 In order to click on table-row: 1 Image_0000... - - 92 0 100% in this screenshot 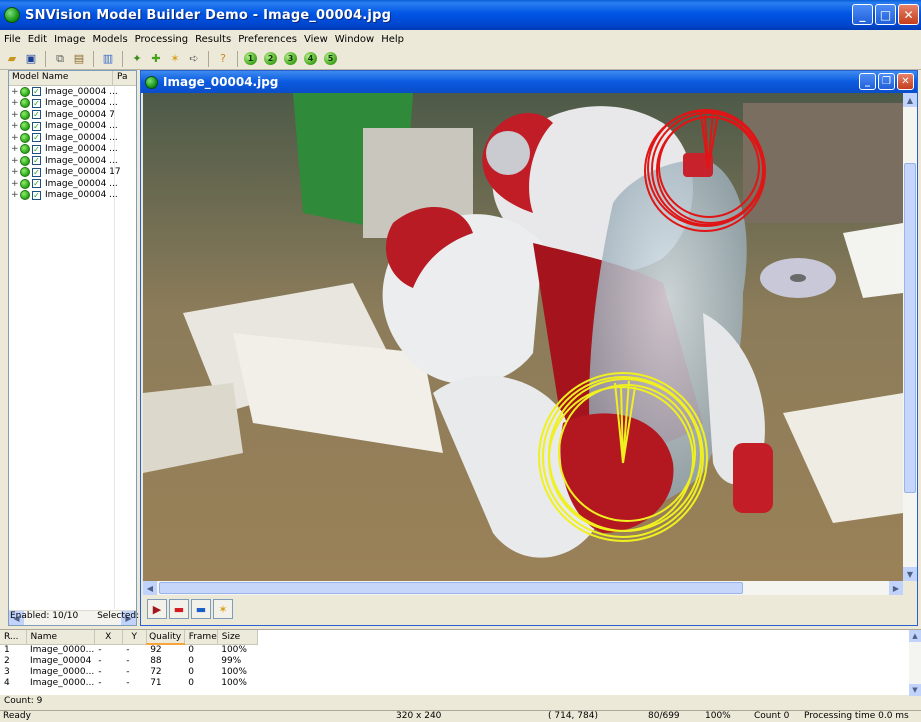, I will do `click(128, 649)`.